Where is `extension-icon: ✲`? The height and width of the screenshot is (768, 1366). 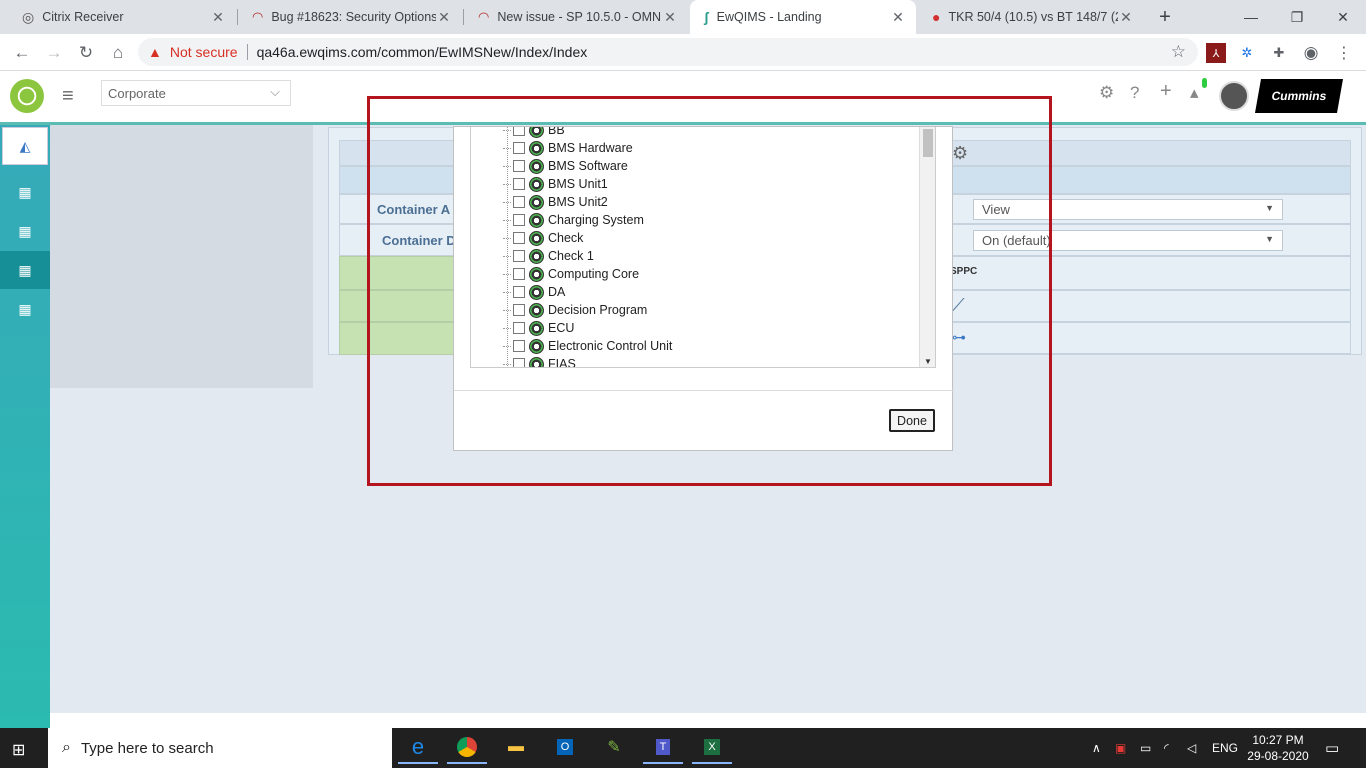 extension-icon: ✲ is located at coordinates (1247, 53).